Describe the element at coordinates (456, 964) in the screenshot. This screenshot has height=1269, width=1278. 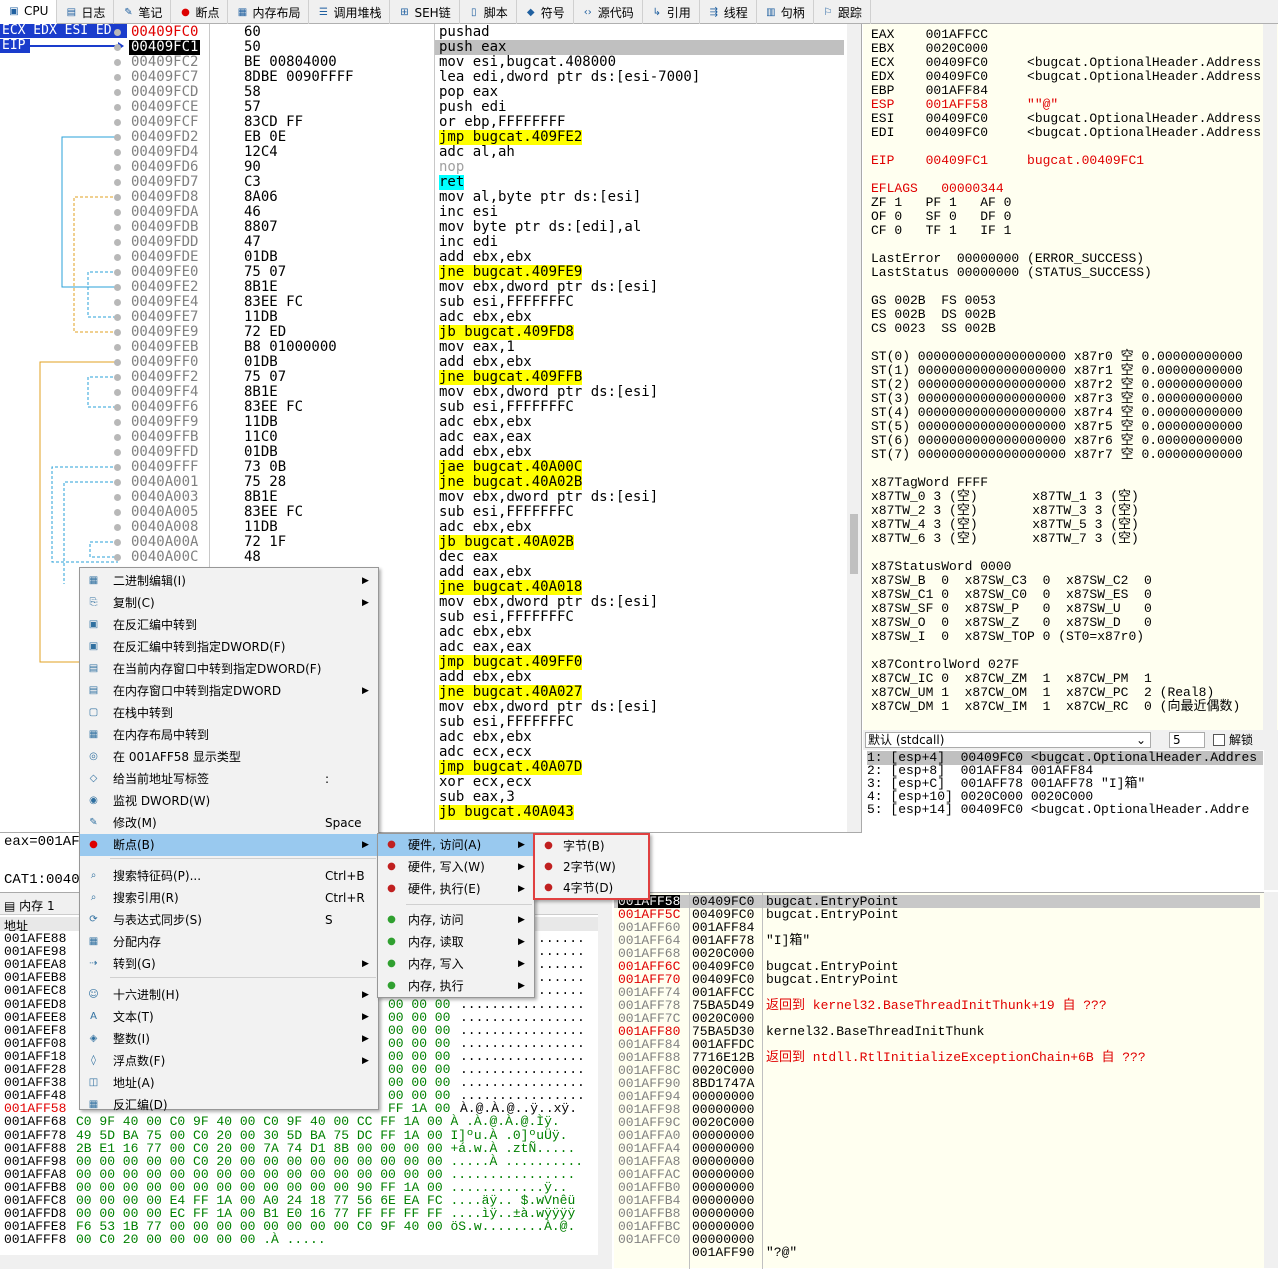
I see `bp-menu-item: ● 内存, 写入 ▶` at that location.